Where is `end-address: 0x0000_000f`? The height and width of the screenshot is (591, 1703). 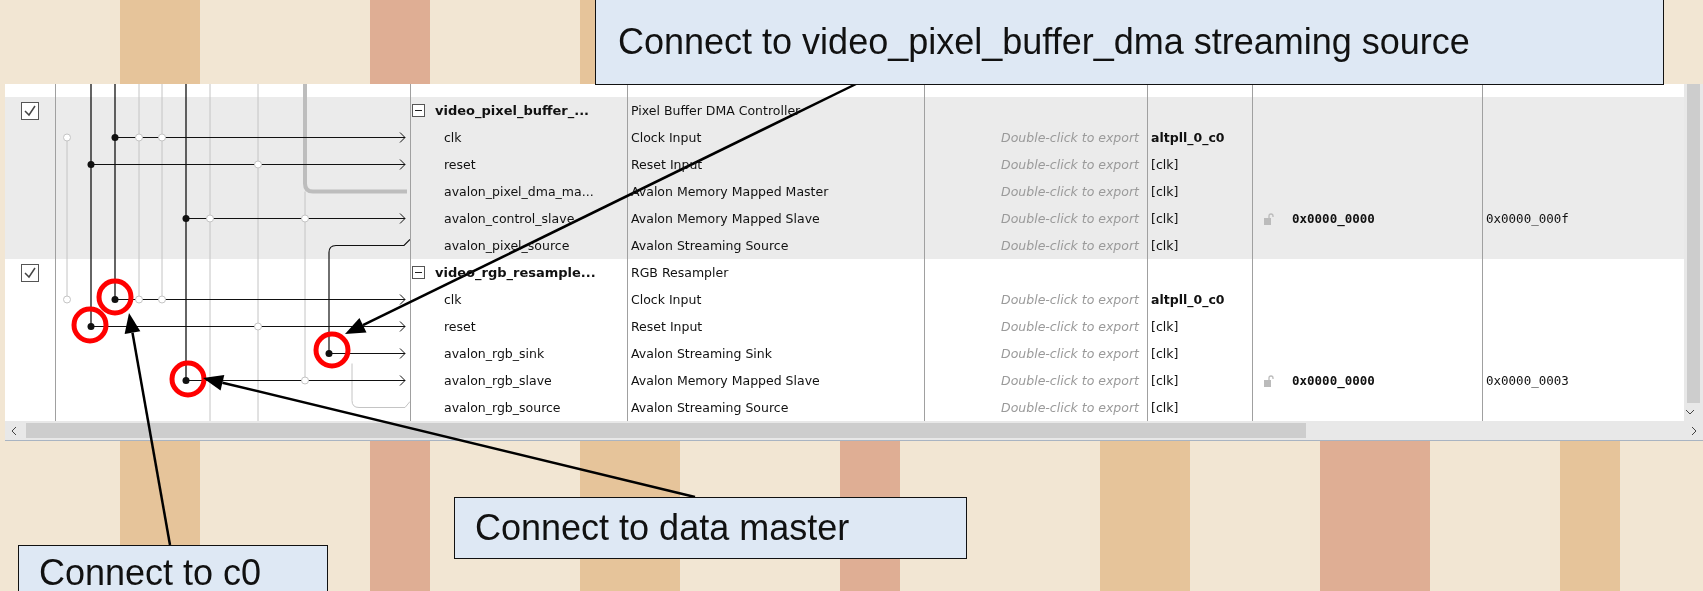
end-address: 0x0000_000f is located at coordinates (1527, 218).